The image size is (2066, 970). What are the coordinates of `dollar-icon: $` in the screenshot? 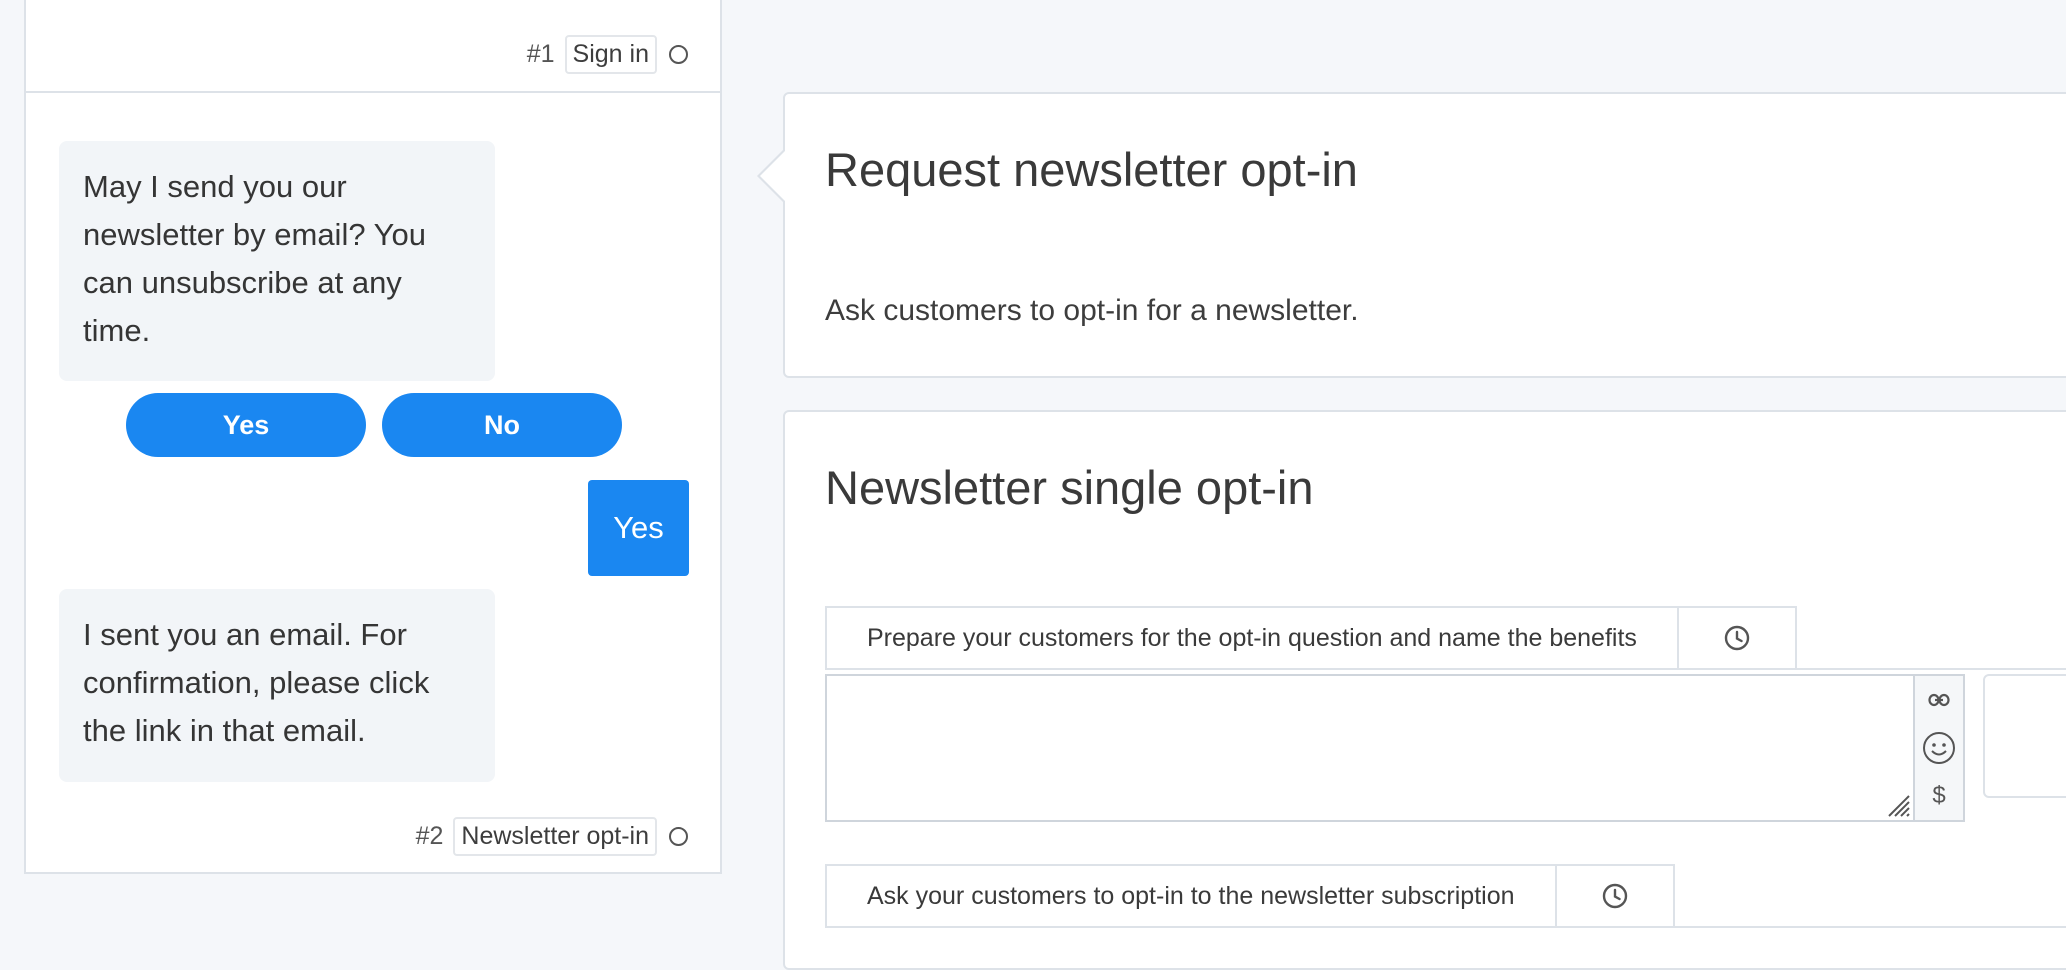 It's located at (1939, 796).